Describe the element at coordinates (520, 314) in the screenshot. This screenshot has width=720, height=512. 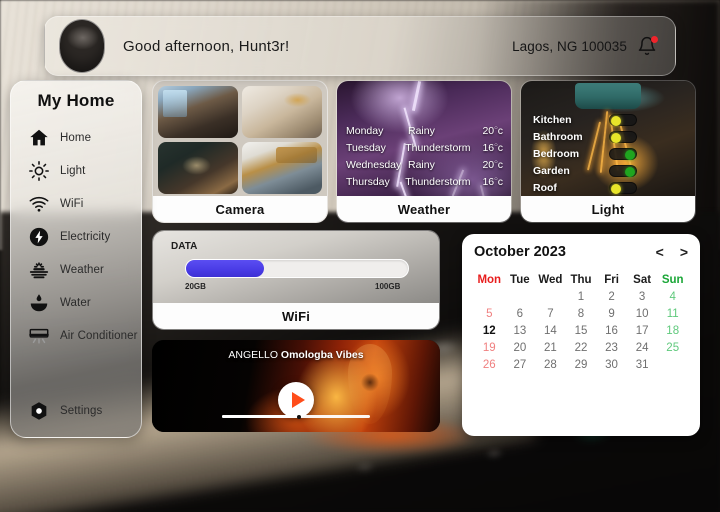
I see `calendar-day-cell: 6` at that location.